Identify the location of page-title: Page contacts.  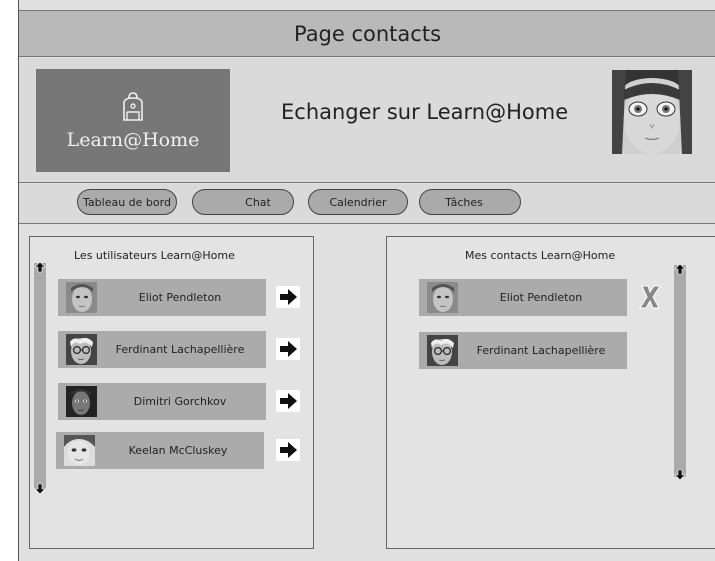
(367, 33).